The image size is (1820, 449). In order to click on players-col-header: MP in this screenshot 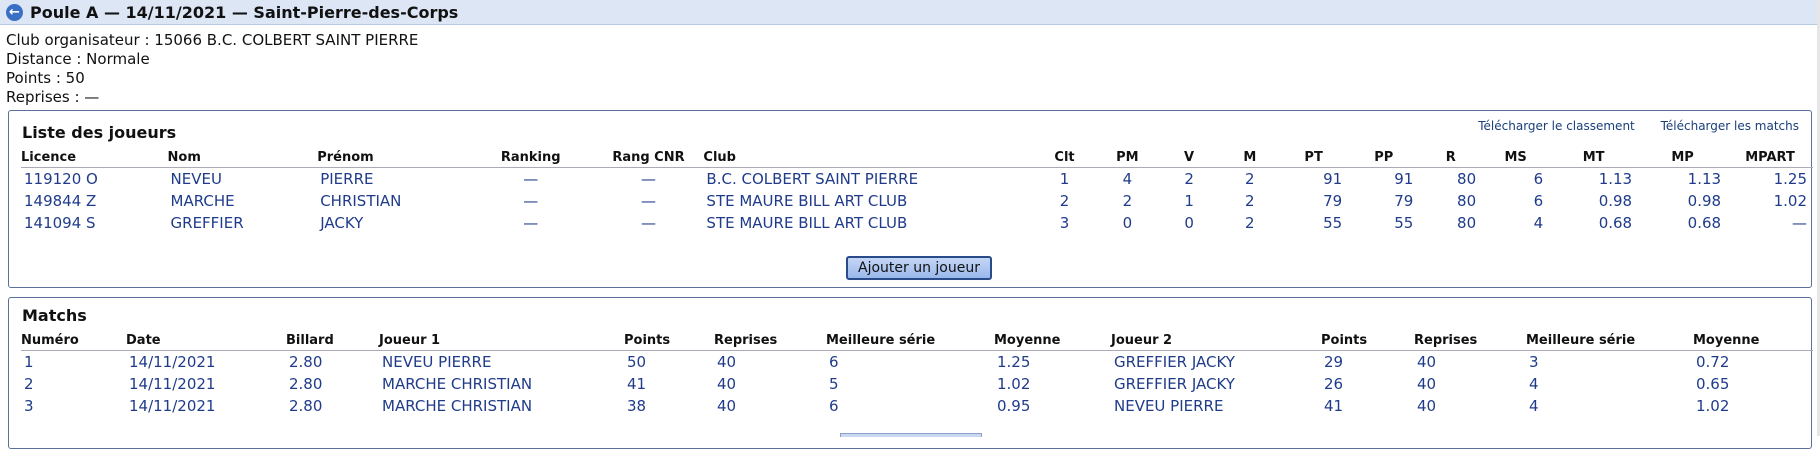, I will do `click(1683, 158)`.